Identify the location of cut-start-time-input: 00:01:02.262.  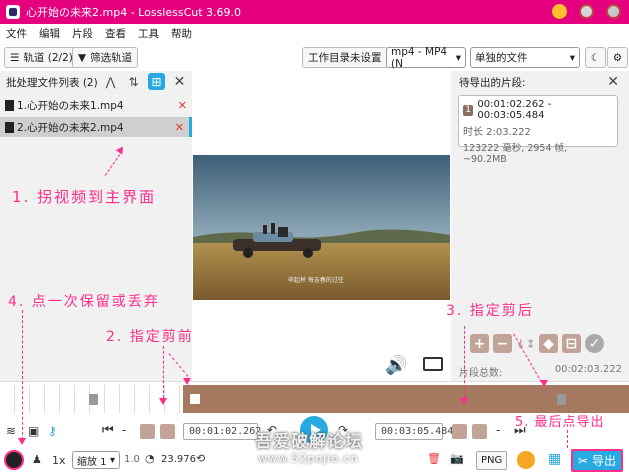
(222, 431).